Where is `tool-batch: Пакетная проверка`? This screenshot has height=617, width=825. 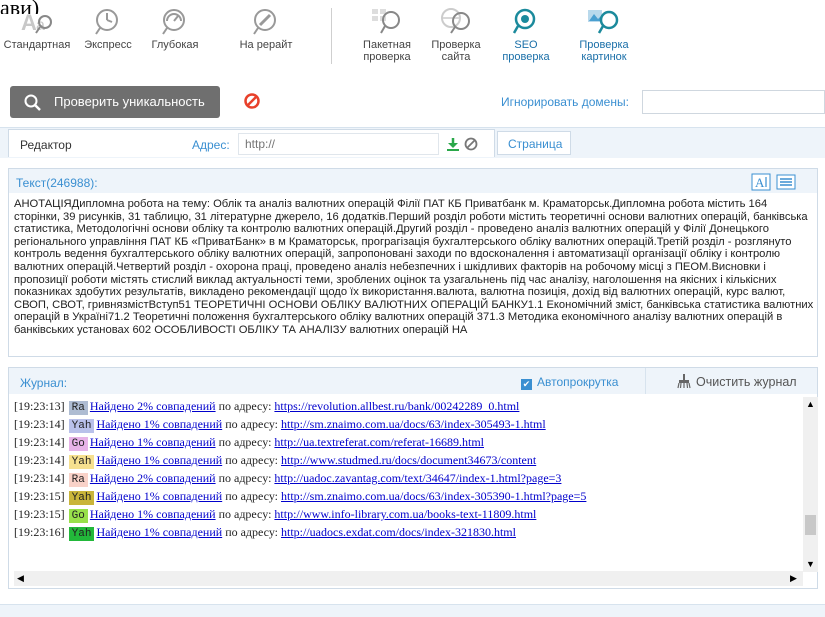 tool-batch: Пакетная проверка is located at coordinates (387, 34).